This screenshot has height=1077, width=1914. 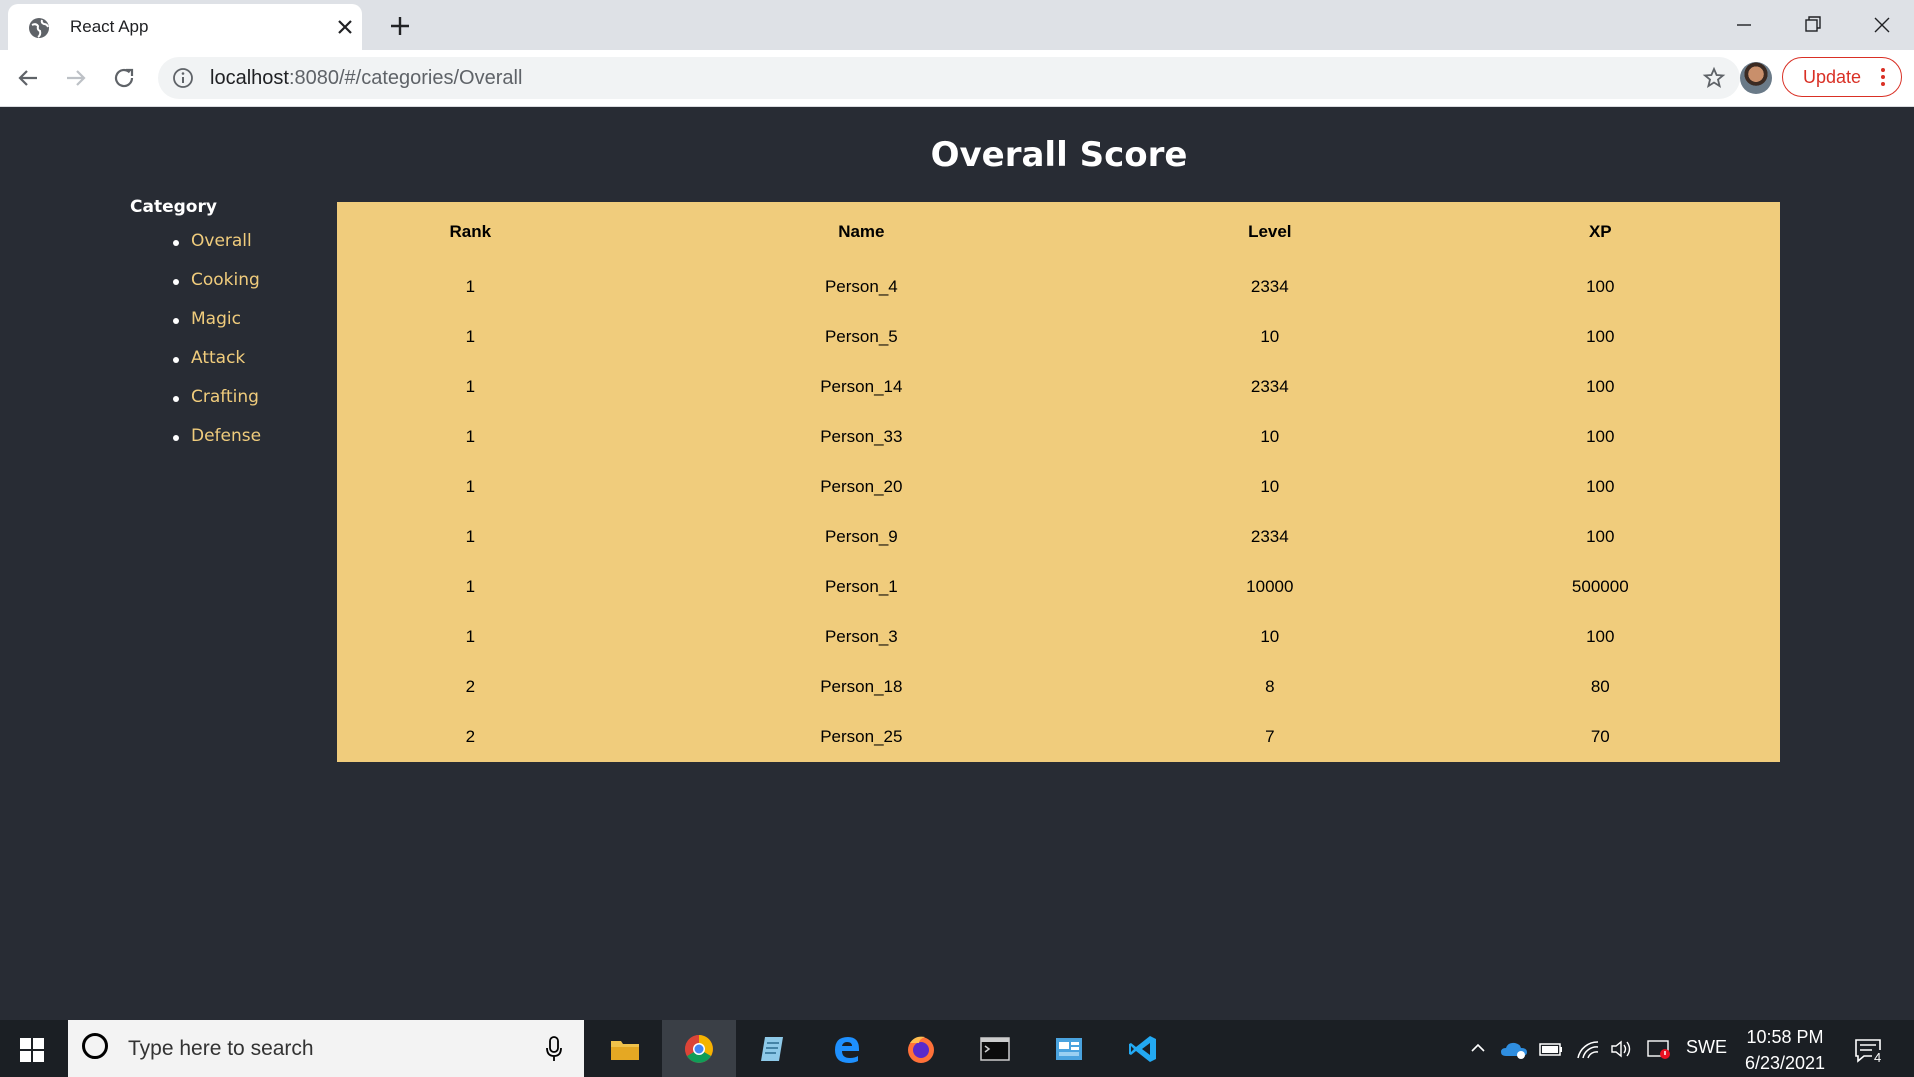 I want to click on category-item-defense: Defense, so click(x=230, y=445).